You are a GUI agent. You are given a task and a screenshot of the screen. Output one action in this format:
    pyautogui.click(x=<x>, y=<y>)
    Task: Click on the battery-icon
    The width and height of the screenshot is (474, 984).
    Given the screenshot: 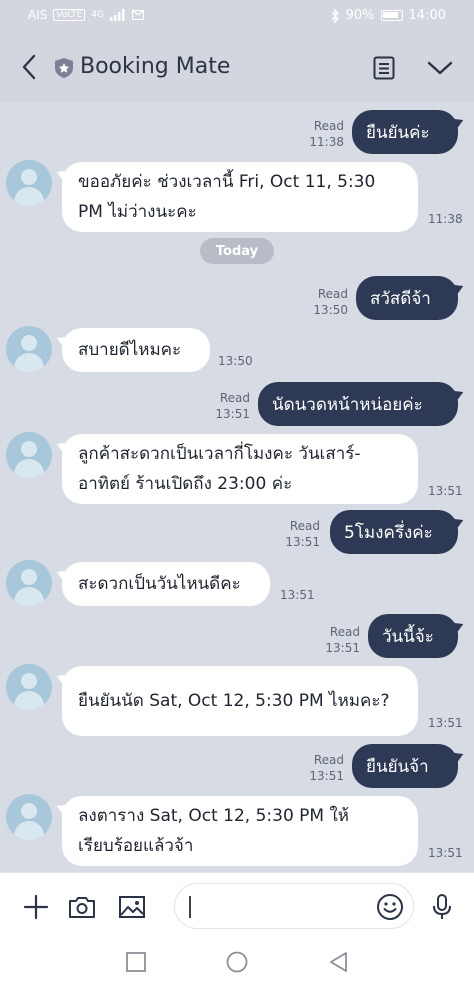 What is the action you would take?
    pyautogui.click(x=391, y=15)
    